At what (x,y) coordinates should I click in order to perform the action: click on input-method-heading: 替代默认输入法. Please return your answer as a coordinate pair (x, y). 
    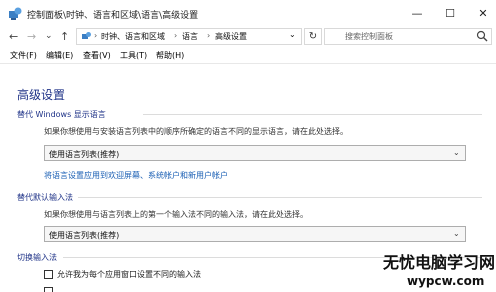
    Looking at the image, I should click on (45, 197).